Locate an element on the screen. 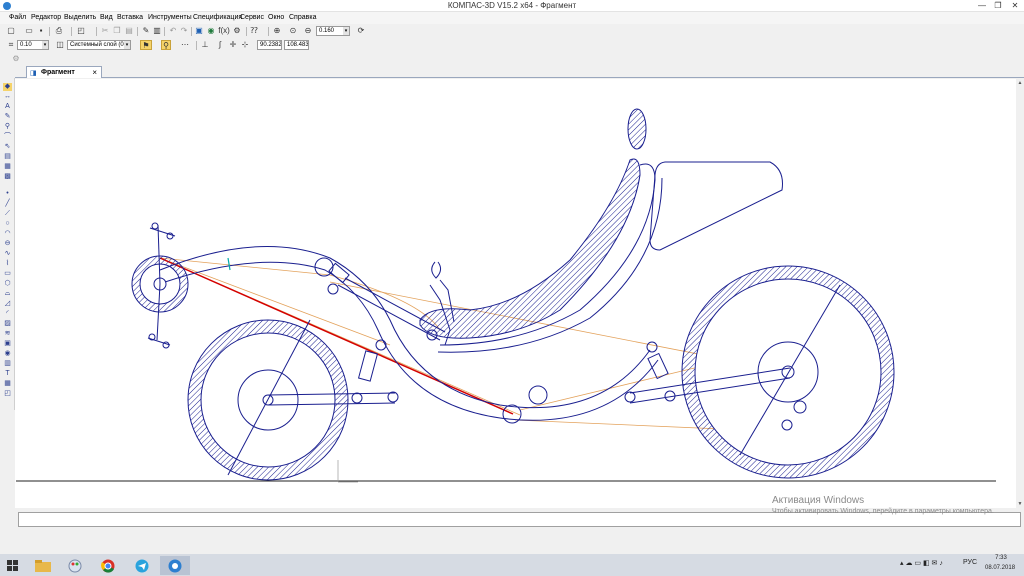  ortho-icon: ⊥ is located at coordinates (205, 45).